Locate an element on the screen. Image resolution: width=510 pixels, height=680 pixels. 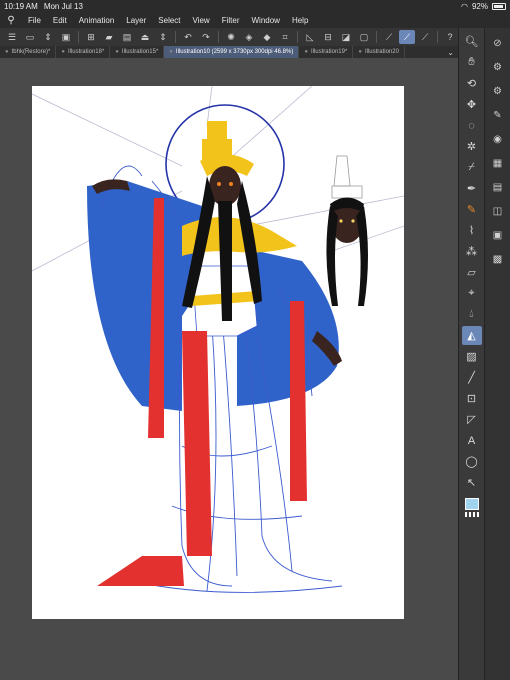
snap-active-icon: ⟋ is located at coordinates (407, 37).